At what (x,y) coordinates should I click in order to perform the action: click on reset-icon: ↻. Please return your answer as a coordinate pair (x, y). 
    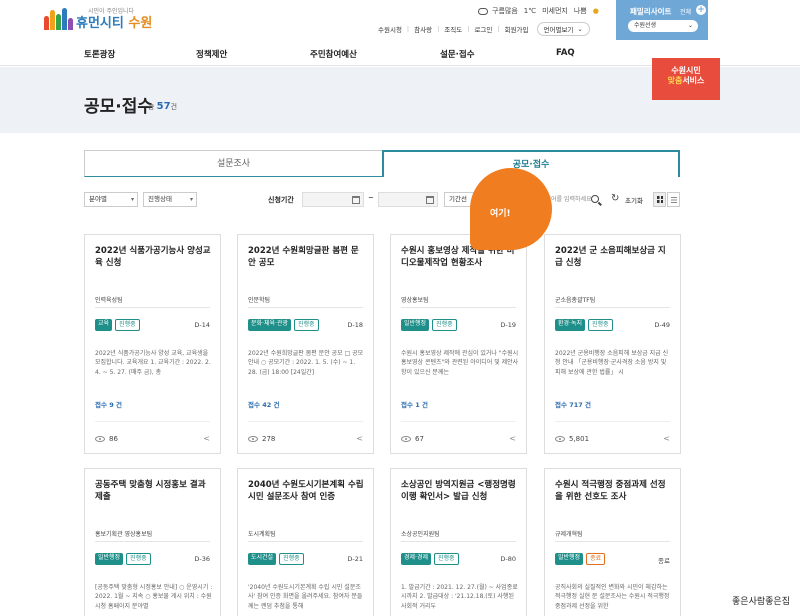
    Looking at the image, I should click on (615, 198).